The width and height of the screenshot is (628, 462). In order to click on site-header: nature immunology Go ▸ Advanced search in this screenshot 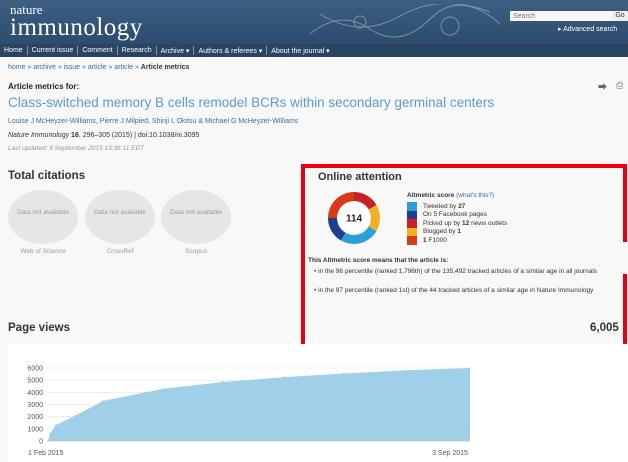, I will do `click(314, 22)`.